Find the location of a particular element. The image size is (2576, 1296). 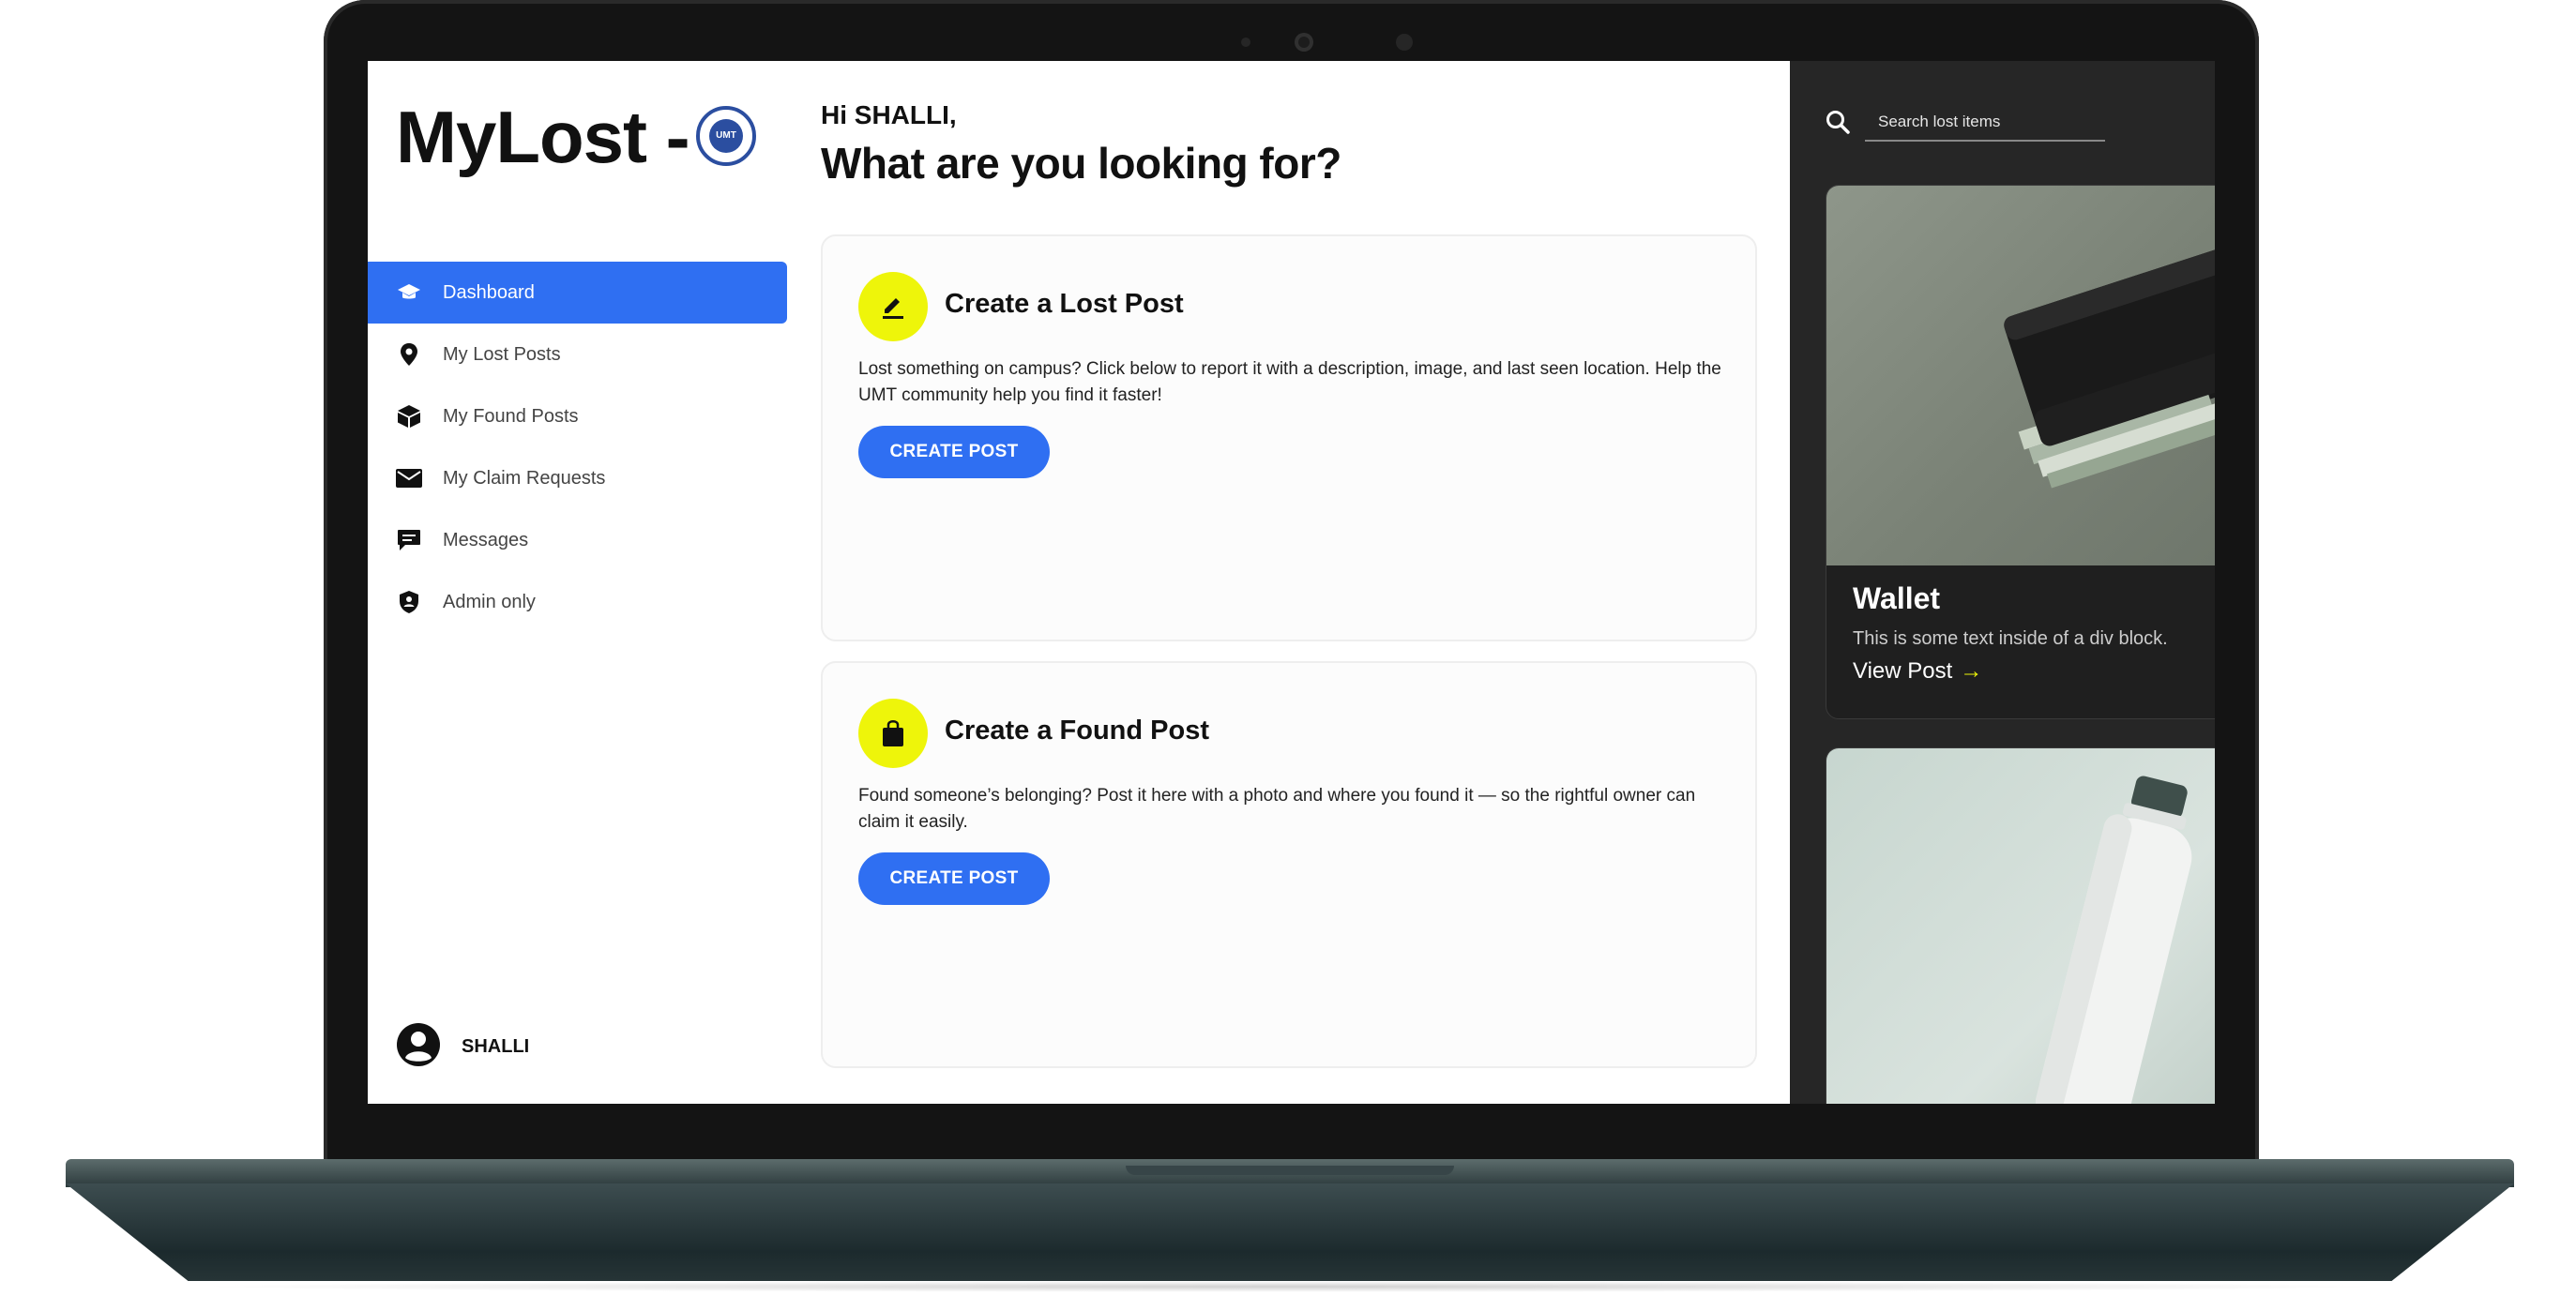

greeting-text: Hi SHALLI, is located at coordinates (889, 114).